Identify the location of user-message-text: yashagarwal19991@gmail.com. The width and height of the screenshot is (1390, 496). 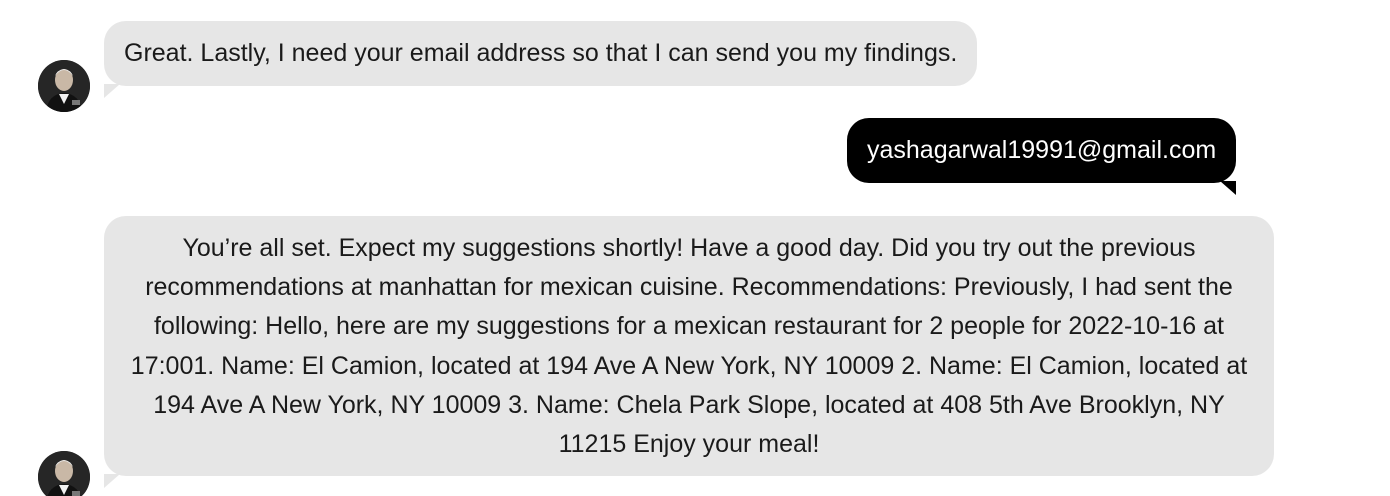
(1042, 150).